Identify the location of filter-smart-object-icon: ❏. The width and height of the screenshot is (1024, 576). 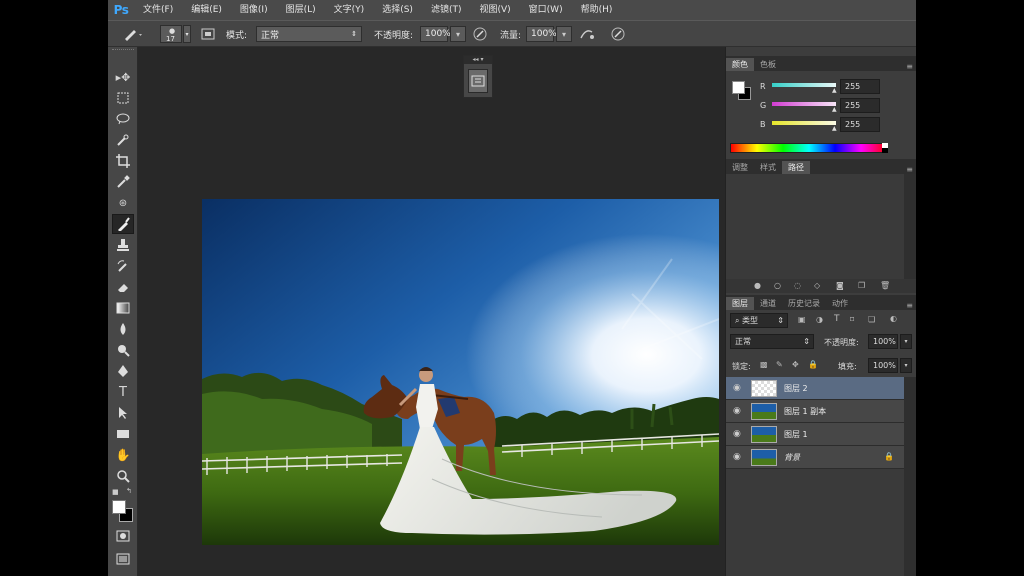
(871, 319).